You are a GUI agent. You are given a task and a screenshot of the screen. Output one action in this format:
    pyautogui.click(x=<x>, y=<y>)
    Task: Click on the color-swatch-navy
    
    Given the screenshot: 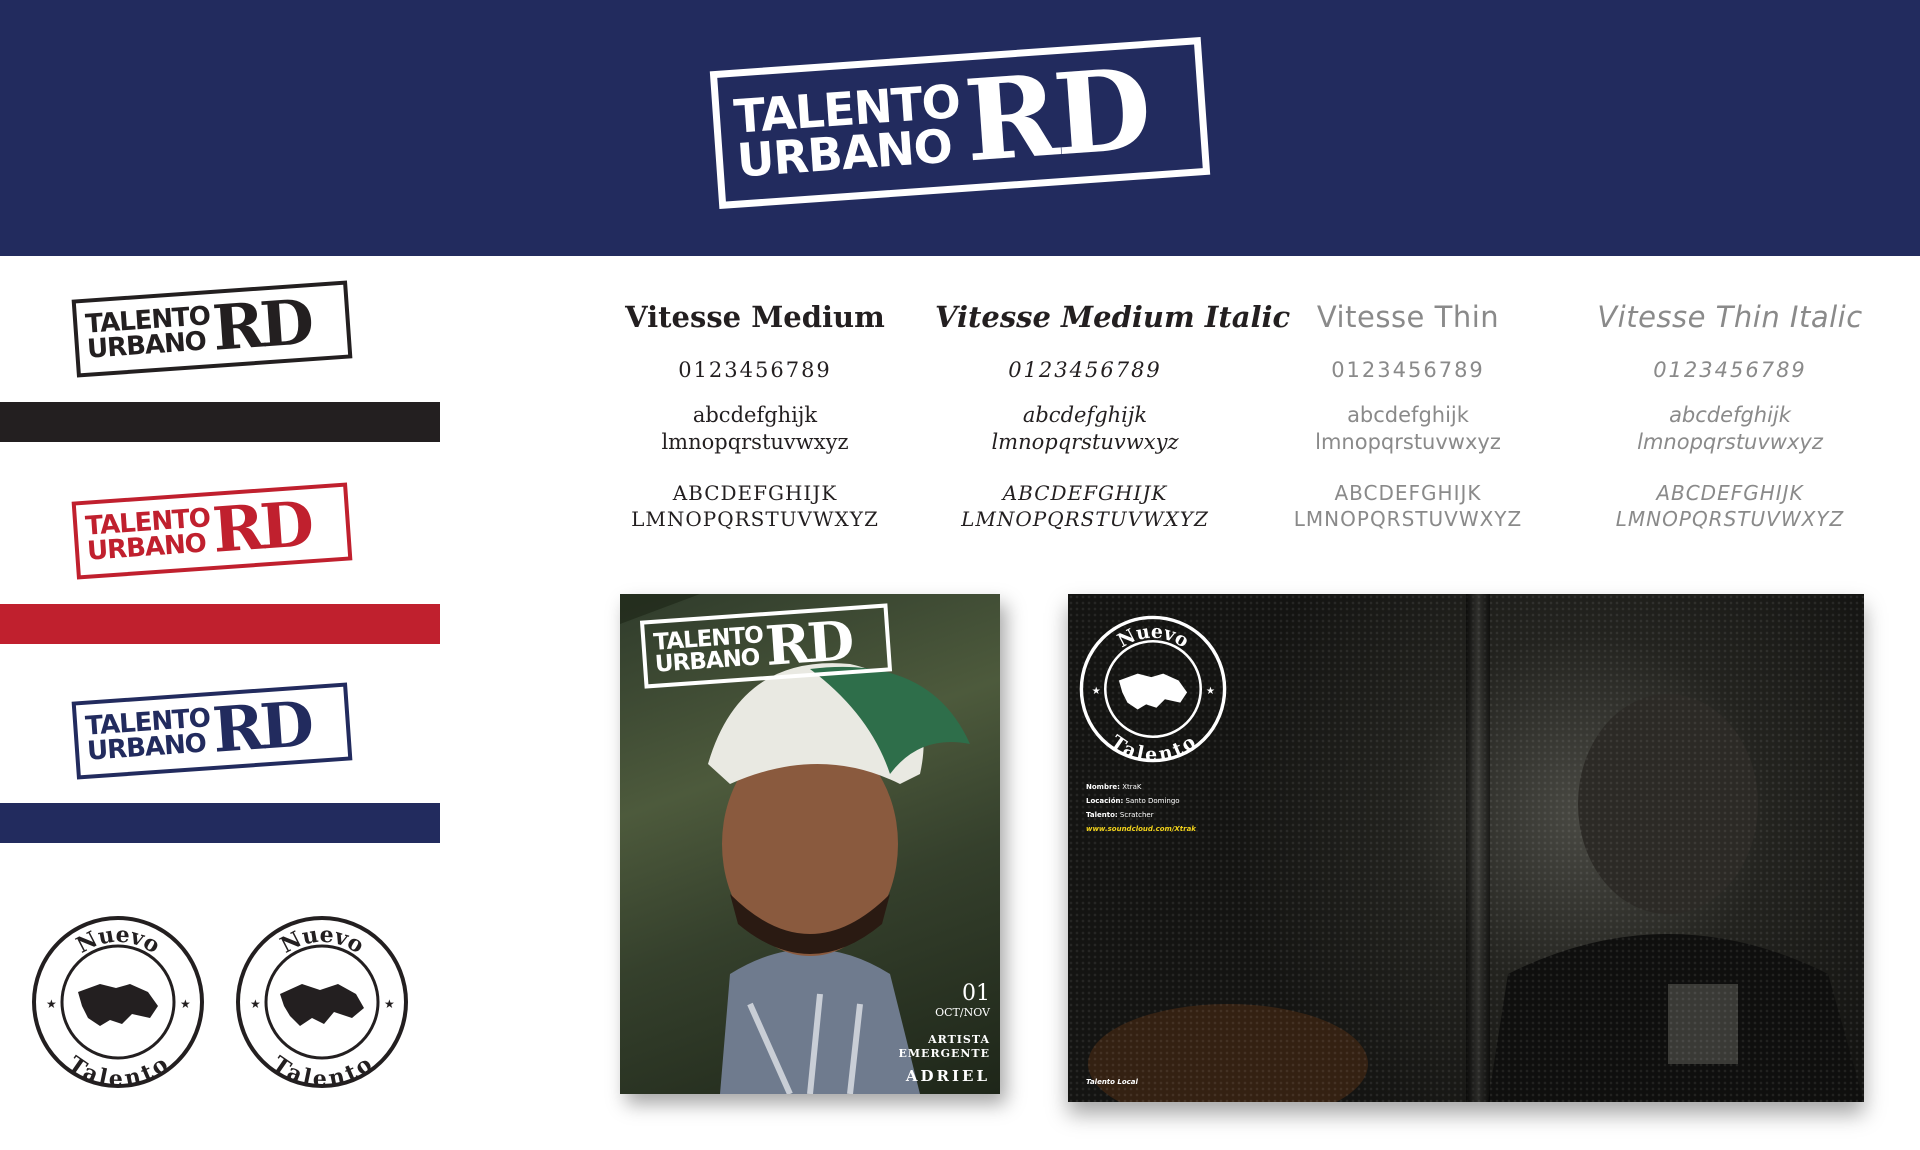 What is the action you would take?
    pyautogui.click(x=220, y=823)
    